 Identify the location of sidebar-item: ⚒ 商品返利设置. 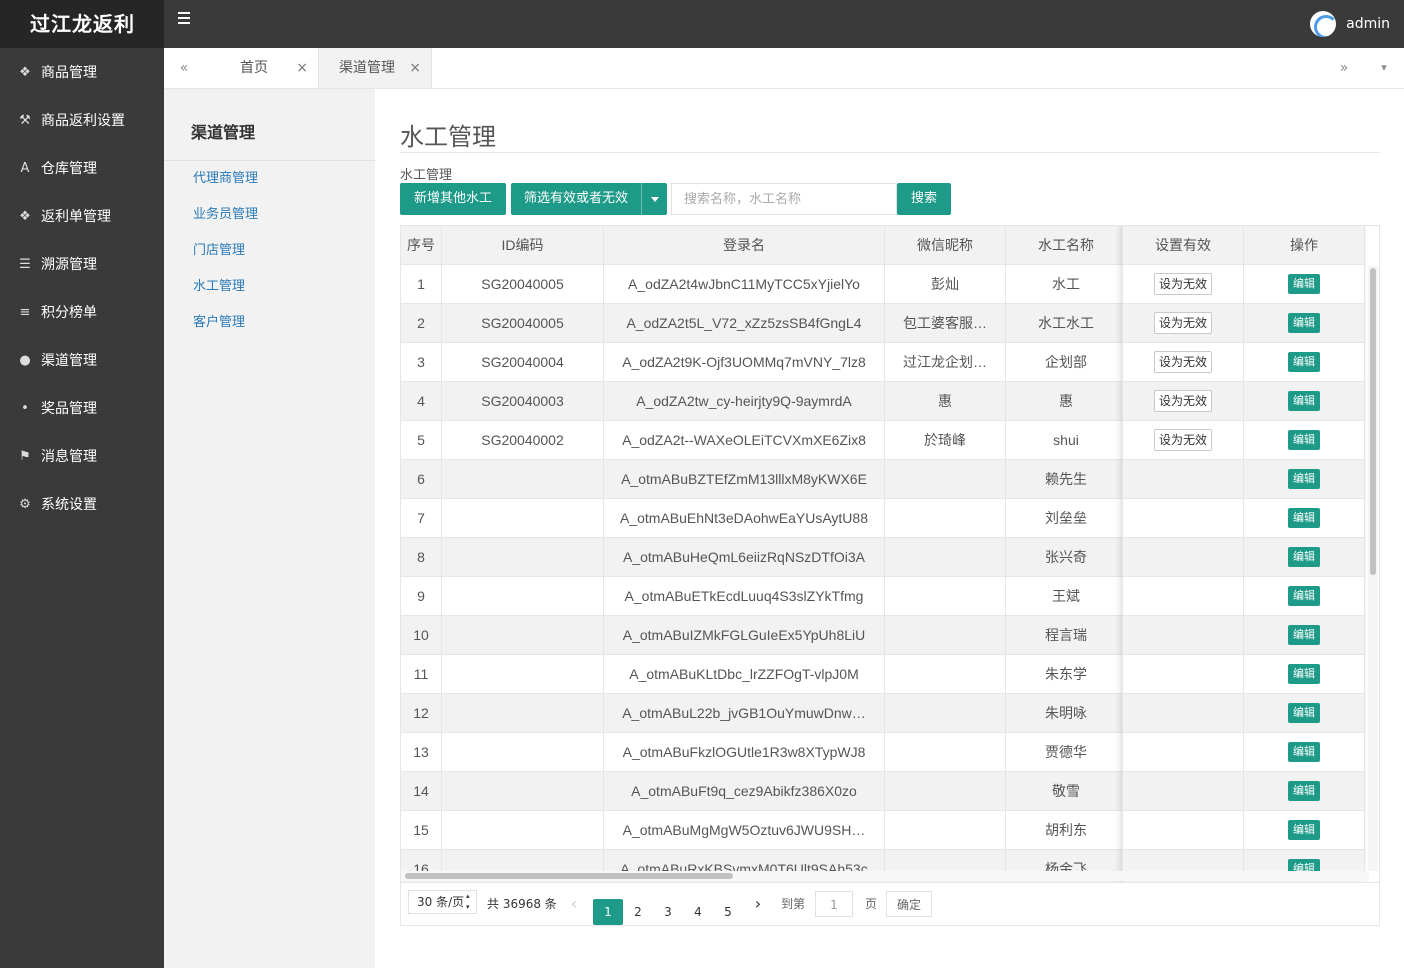
(82, 120).